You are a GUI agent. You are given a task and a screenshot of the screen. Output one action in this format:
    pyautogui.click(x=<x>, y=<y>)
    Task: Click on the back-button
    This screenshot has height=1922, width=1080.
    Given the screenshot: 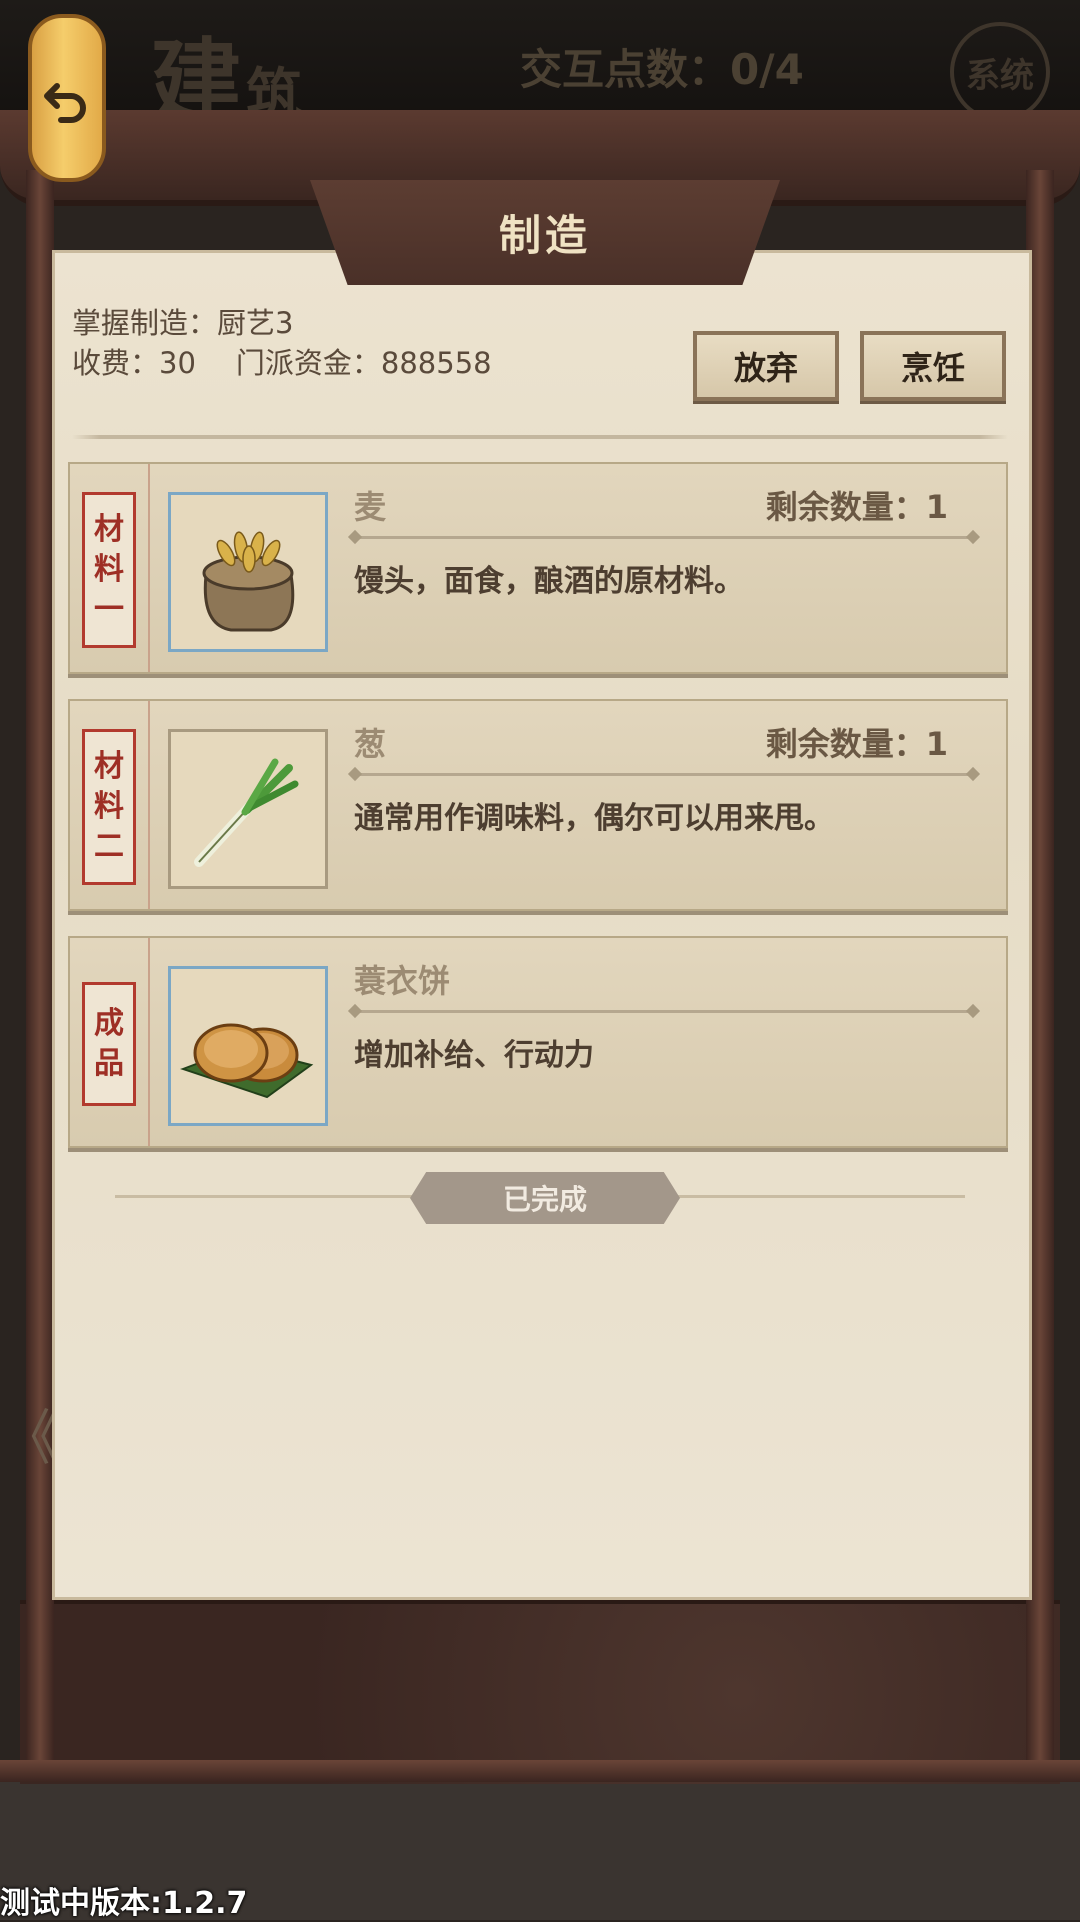 What is the action you would take?
    pyautogui.click(x=67, y=98)
    